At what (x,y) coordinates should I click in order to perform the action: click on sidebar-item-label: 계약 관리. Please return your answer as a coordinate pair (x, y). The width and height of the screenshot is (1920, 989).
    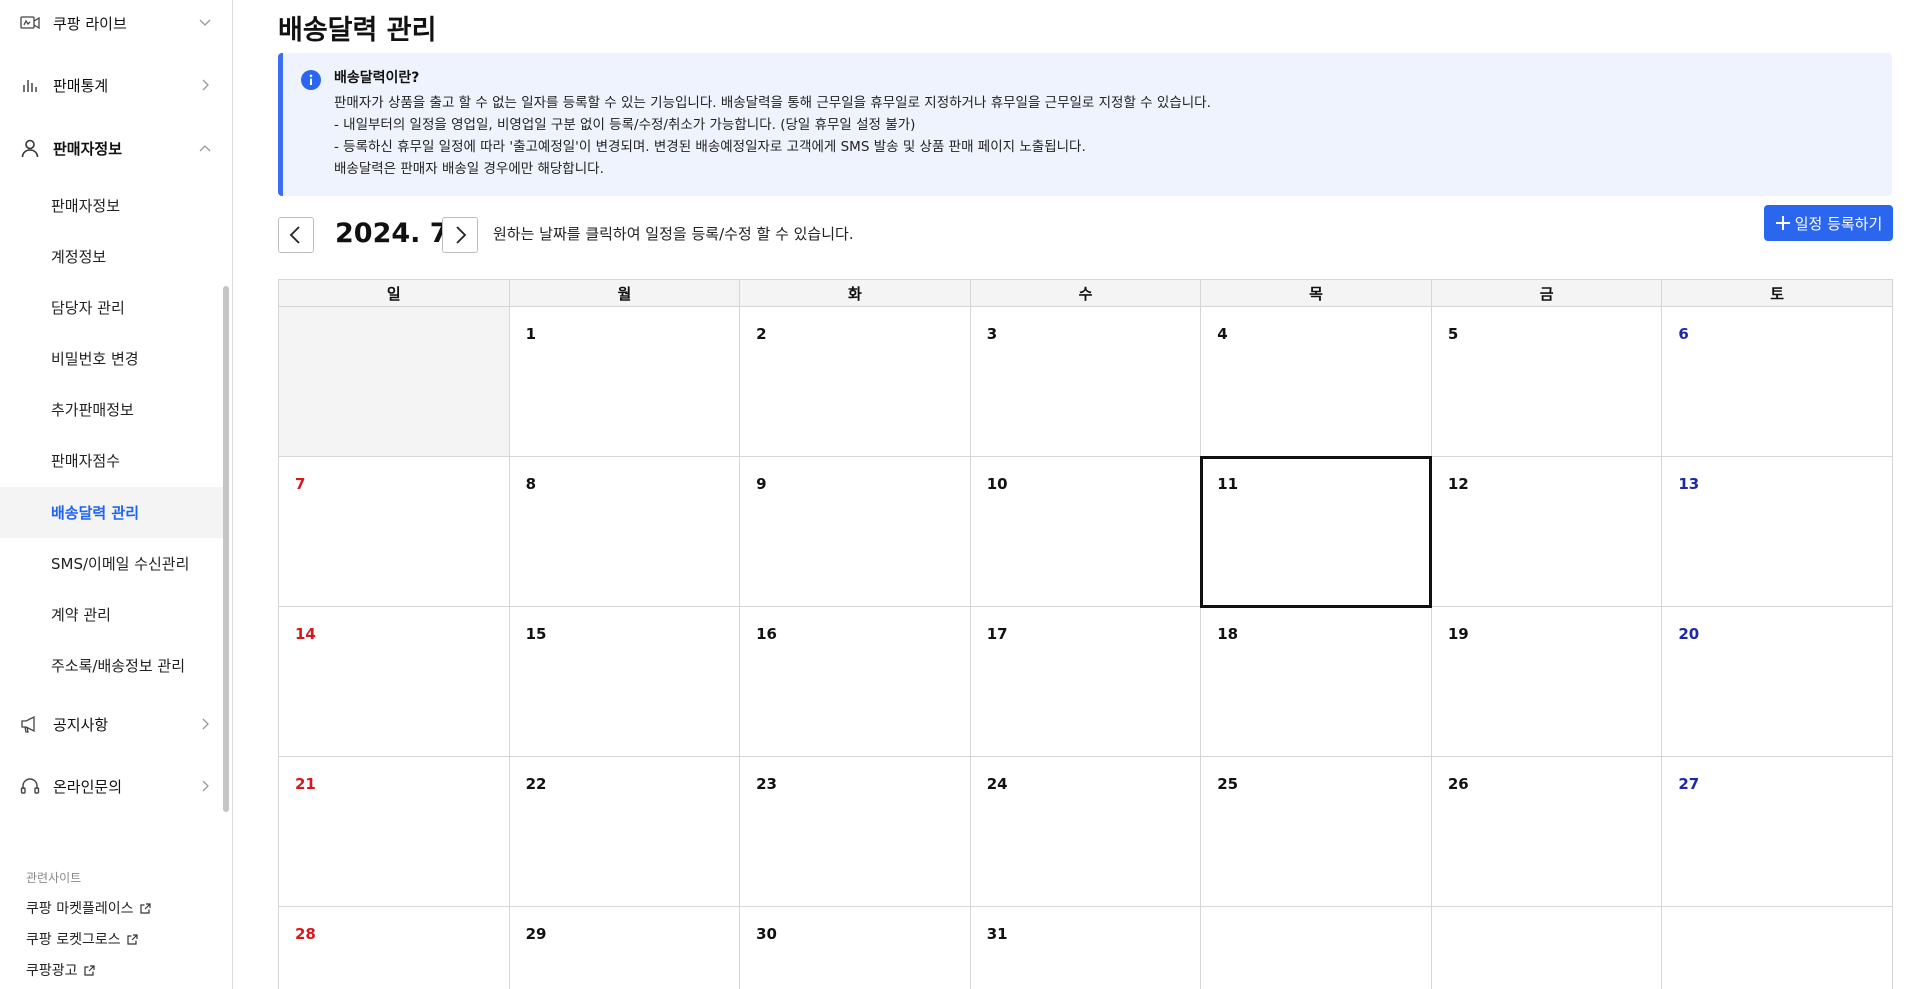
    Looking at the image, I should click on (81, 615).